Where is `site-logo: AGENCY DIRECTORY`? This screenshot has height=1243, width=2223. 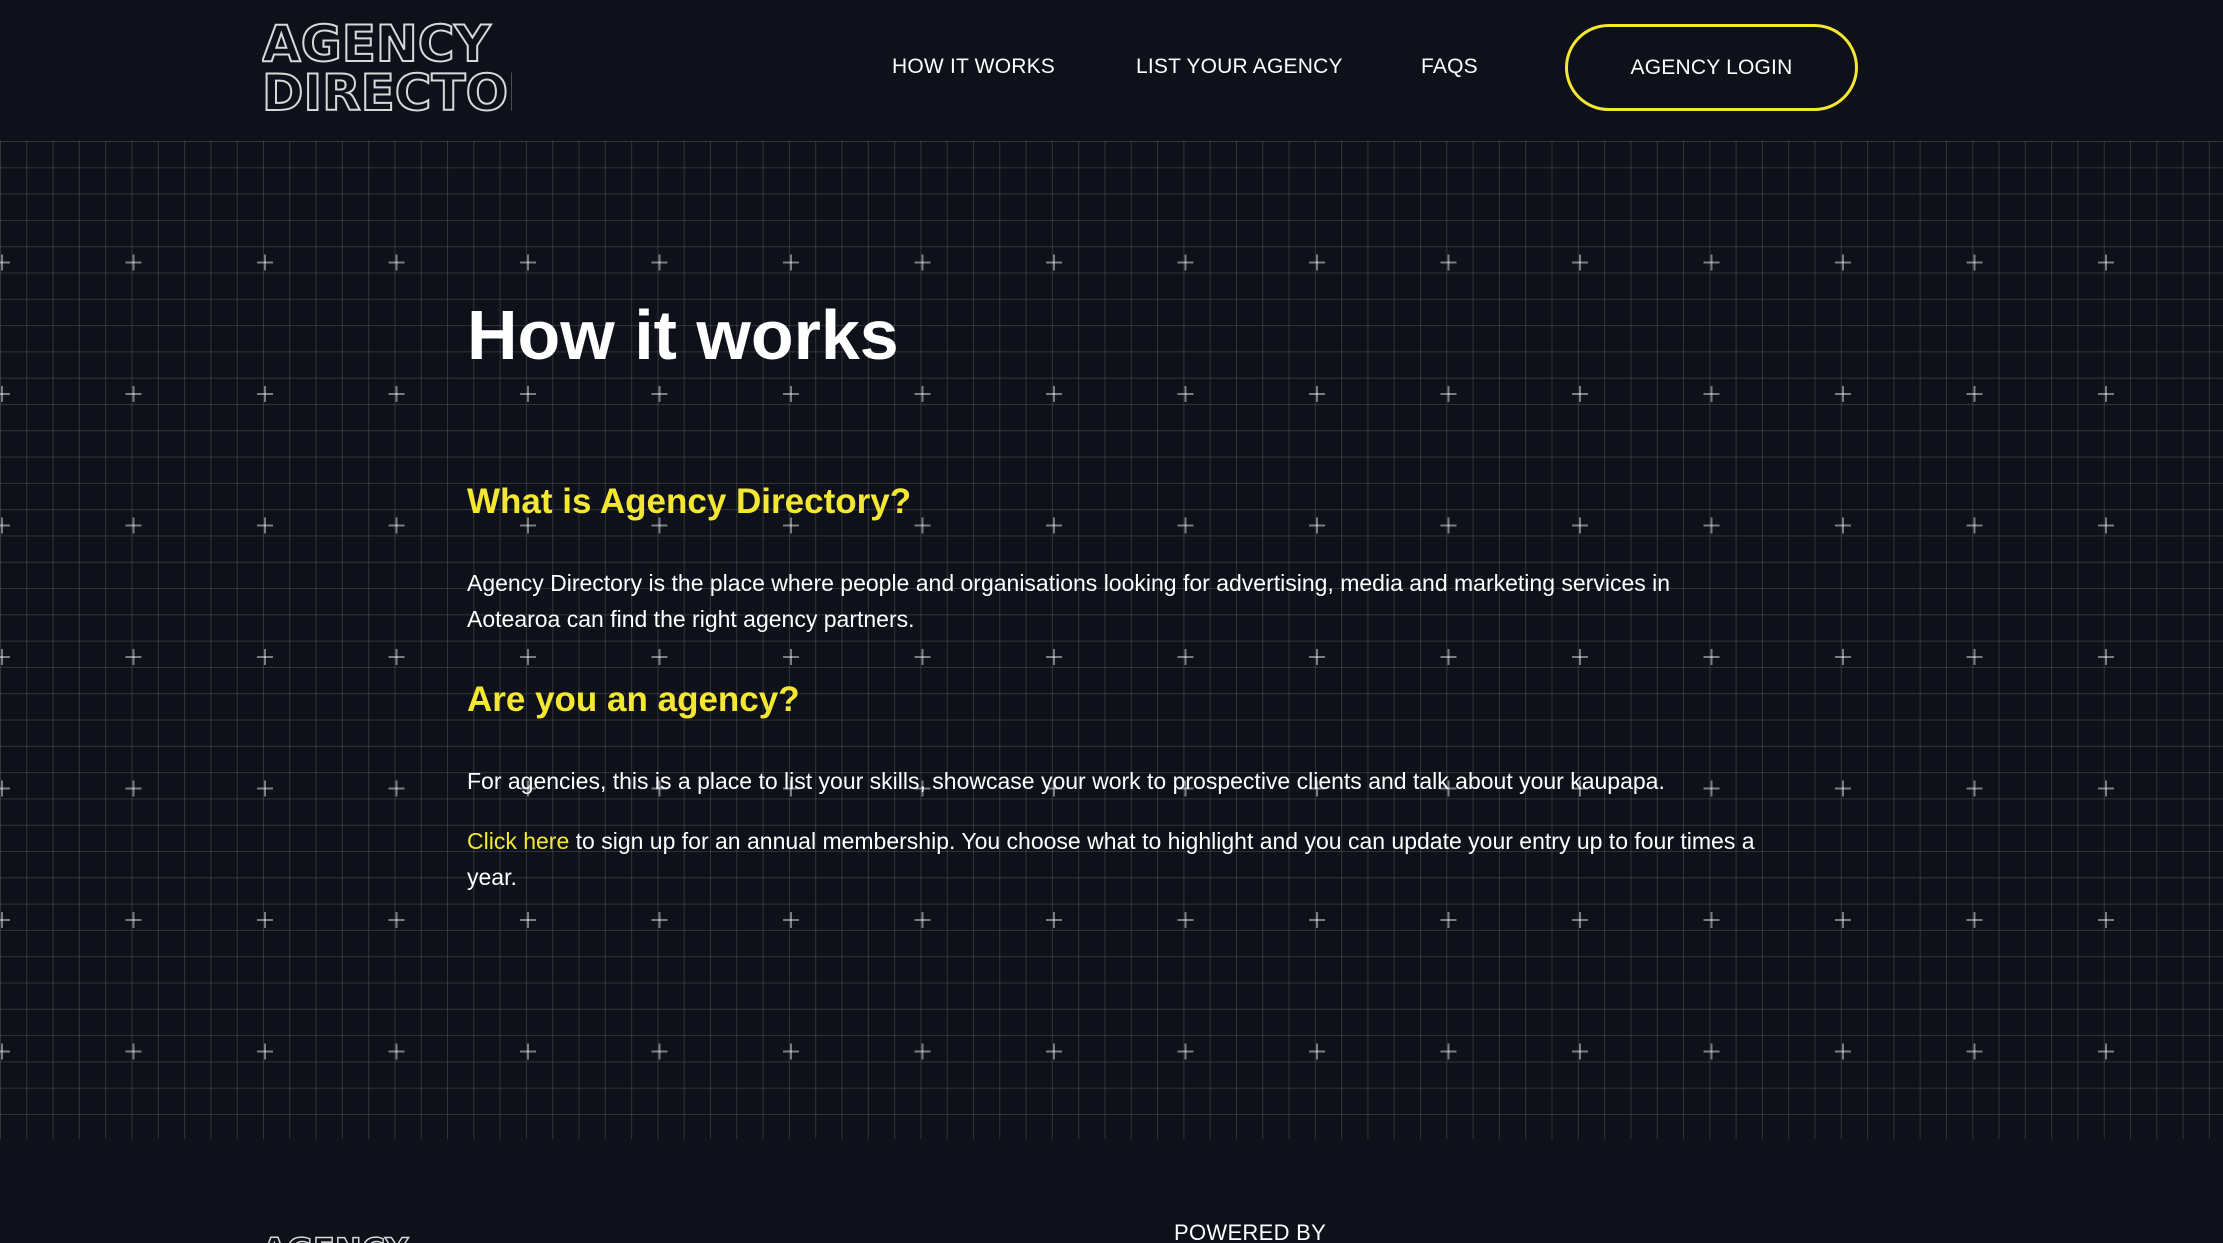 site-logo: AGENCY DIRECTORY is located at coordinates (387, 66).